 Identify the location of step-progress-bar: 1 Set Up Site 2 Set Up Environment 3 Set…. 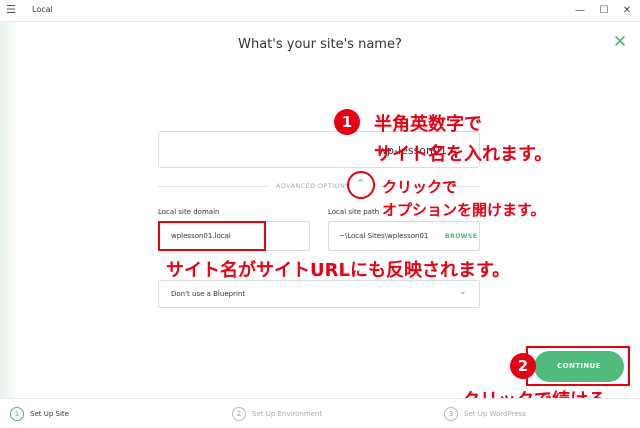
(320, 413).